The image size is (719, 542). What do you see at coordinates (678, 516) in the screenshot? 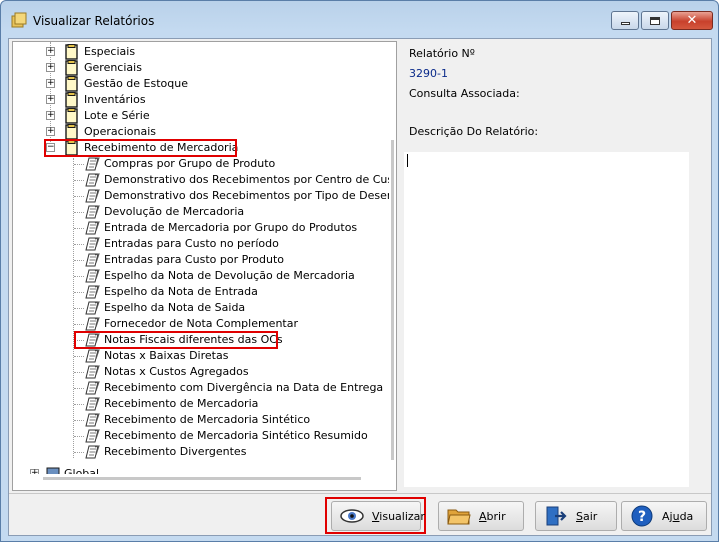
I see `help-button-label: Ajuda` at bounding box center [678, 516].